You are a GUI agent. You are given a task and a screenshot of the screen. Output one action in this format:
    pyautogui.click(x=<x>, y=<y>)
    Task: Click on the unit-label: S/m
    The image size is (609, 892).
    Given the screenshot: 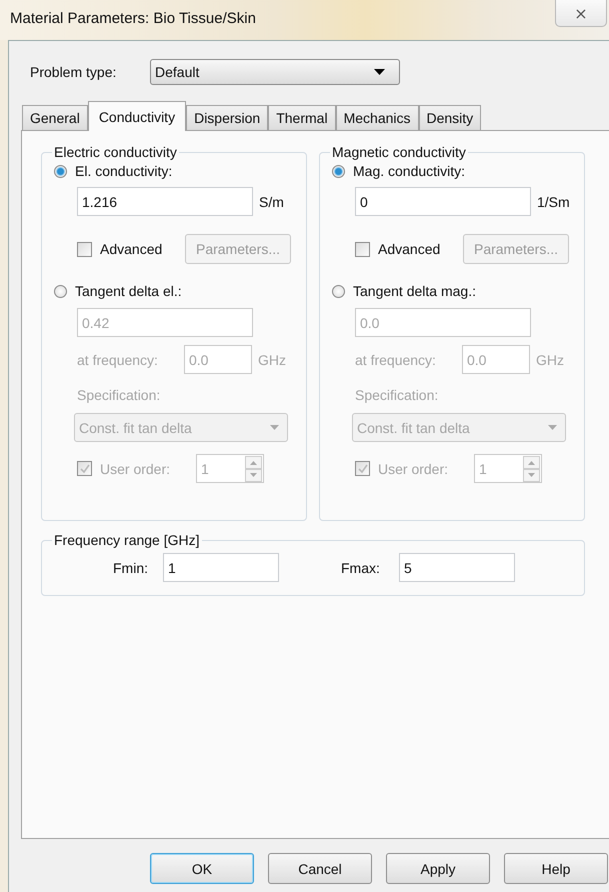 What is the action you would take?
    pyautogui.click(x=271, y=202)
    